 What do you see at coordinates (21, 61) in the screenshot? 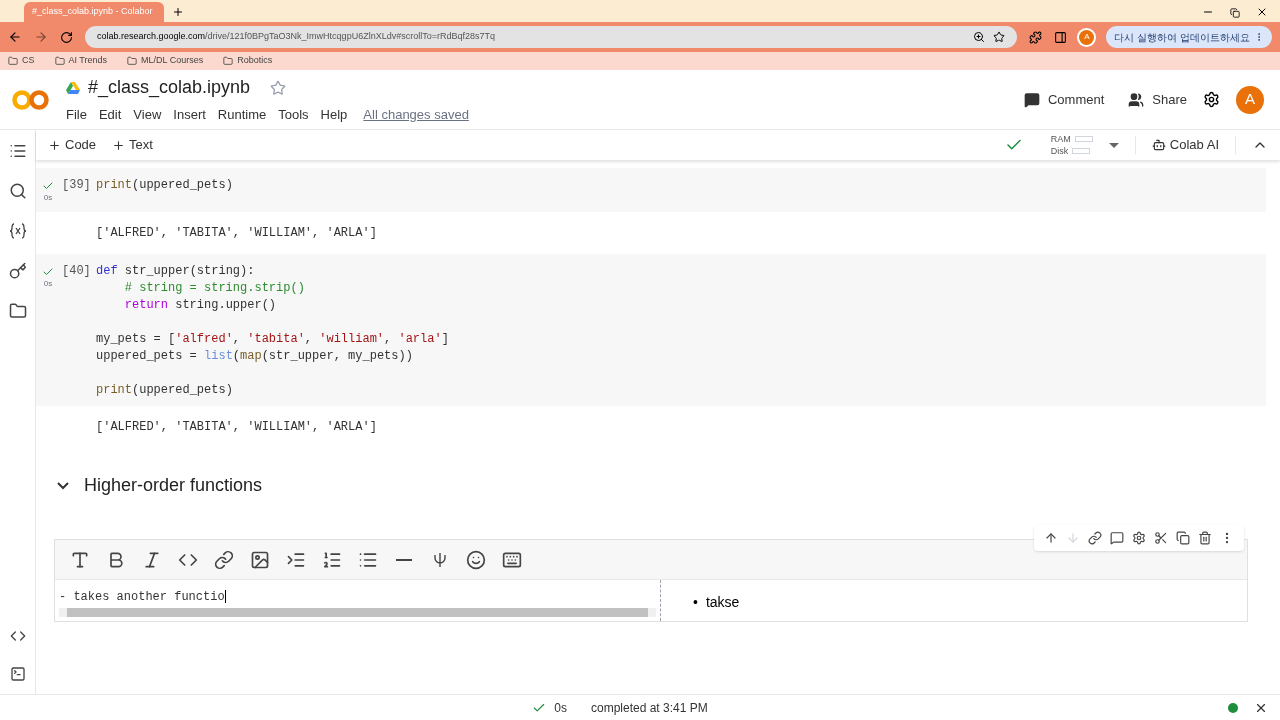
I see `bookmark-folder: CS` at bounding box center [21, 61].